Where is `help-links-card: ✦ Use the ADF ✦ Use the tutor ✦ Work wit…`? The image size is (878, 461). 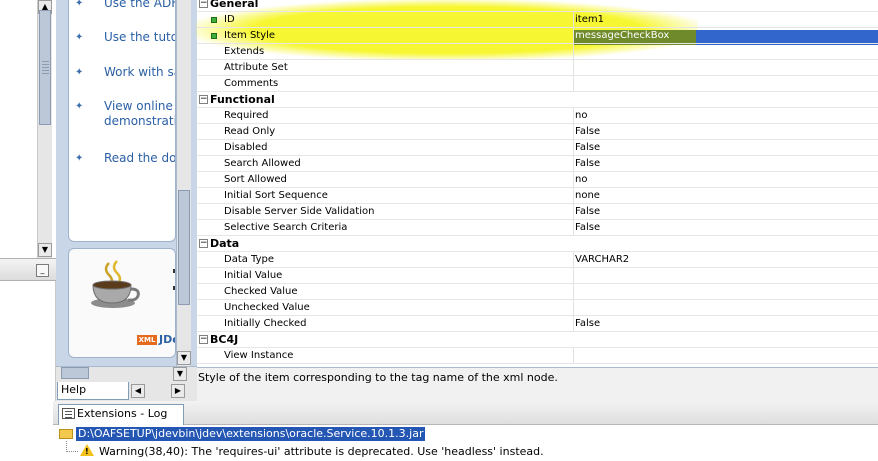 help-links-card: ✦ Use the ADF ✦ Use the tutor ✦ Work wit… is located at coordinates (122, 121).